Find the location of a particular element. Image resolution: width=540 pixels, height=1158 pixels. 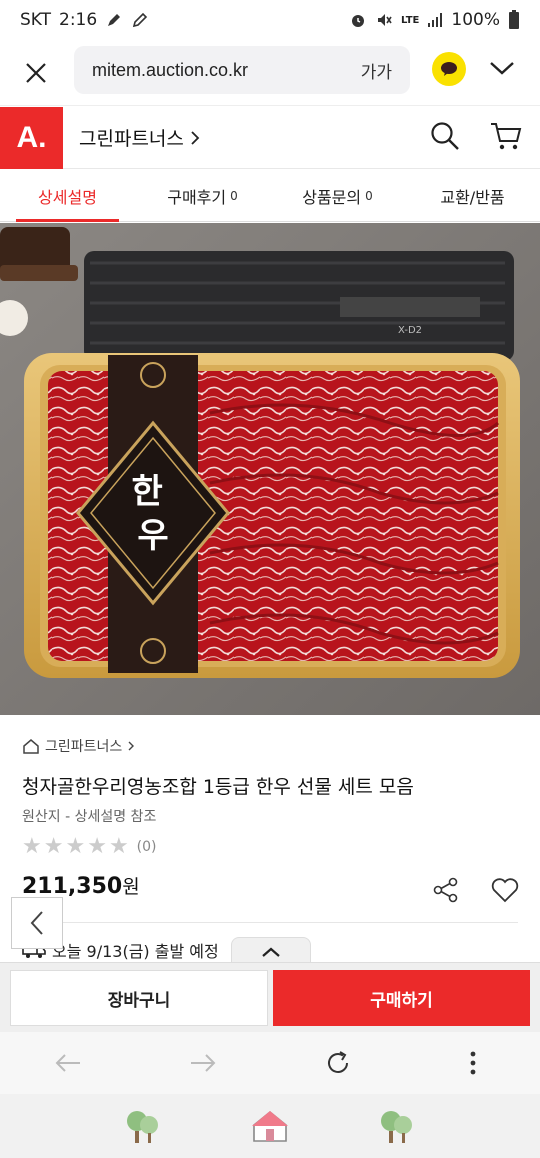

tab-label: 구매후기 is located at coordinates (197, 197).